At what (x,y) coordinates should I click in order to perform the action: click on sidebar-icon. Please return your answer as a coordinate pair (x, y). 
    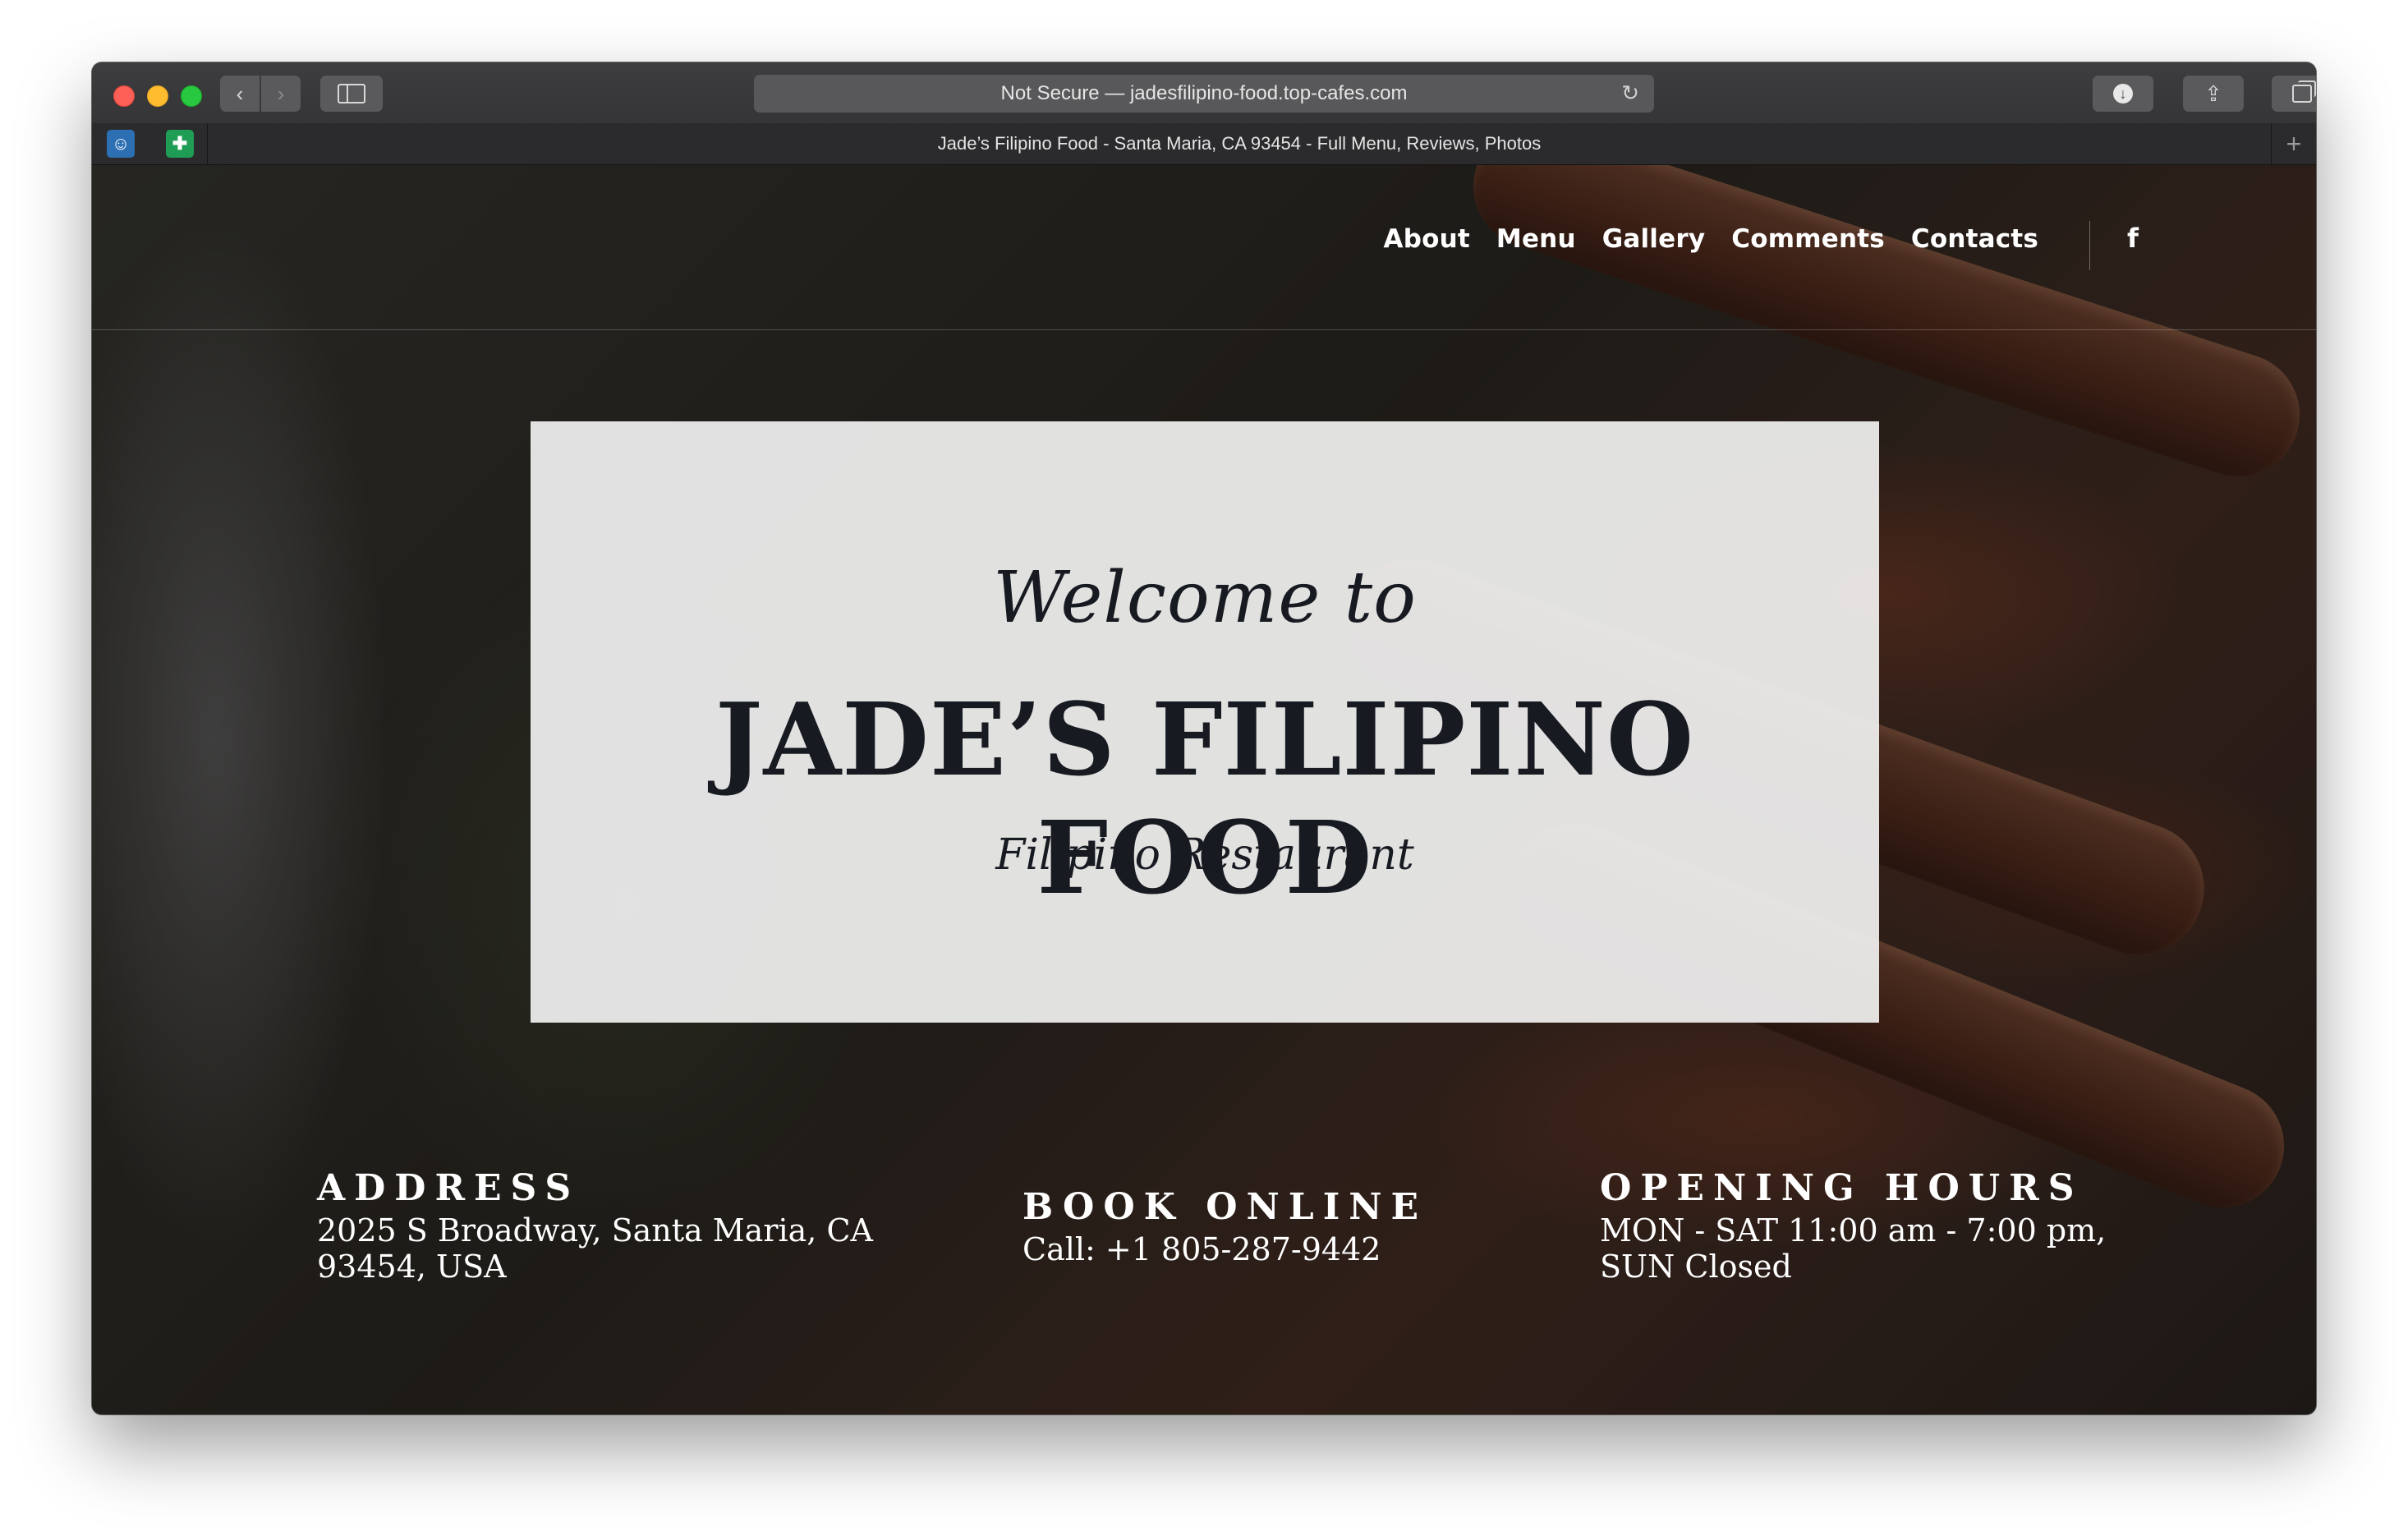
    Looking at the image, I should click on (351, 94).